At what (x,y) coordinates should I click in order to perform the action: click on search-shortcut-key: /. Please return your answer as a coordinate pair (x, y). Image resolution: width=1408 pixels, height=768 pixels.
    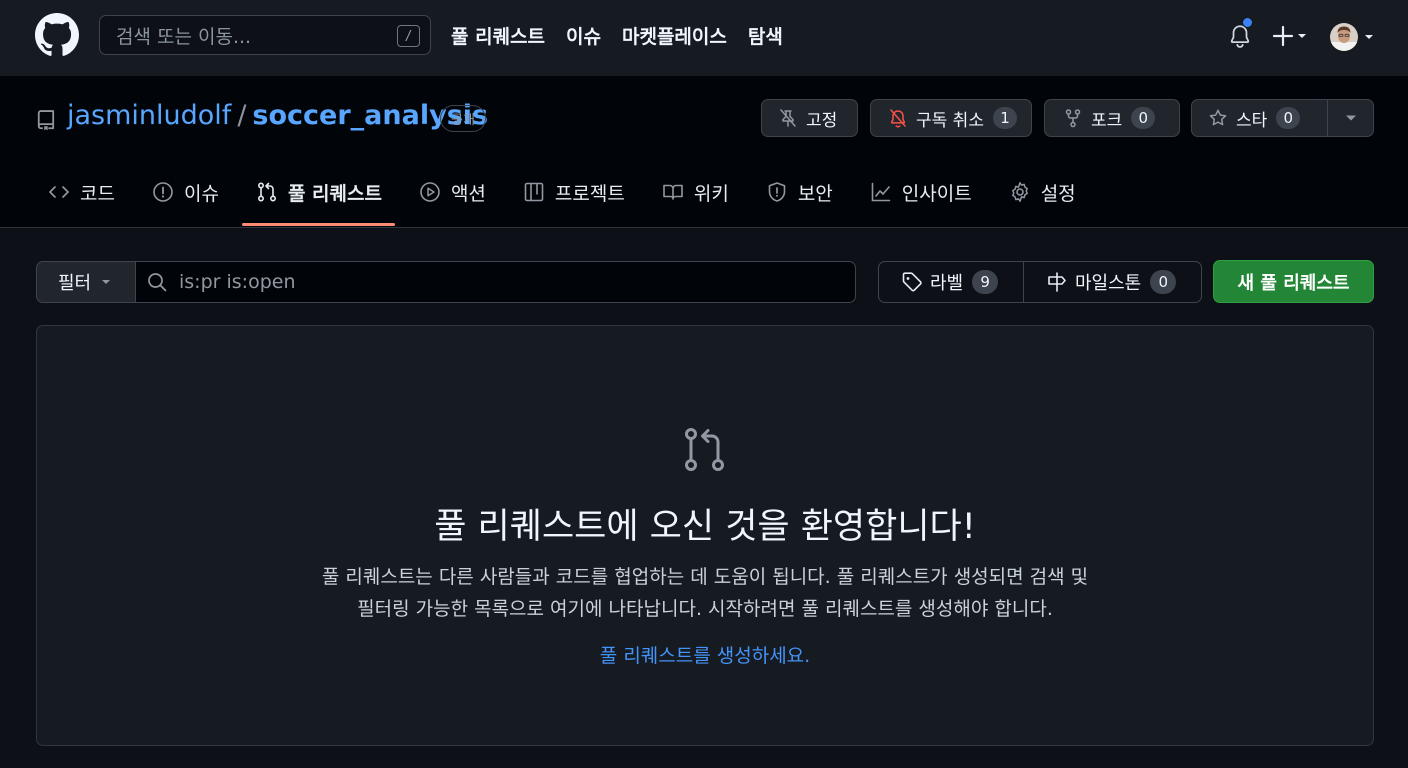
    Looking at the image, I should click on (408, 36).